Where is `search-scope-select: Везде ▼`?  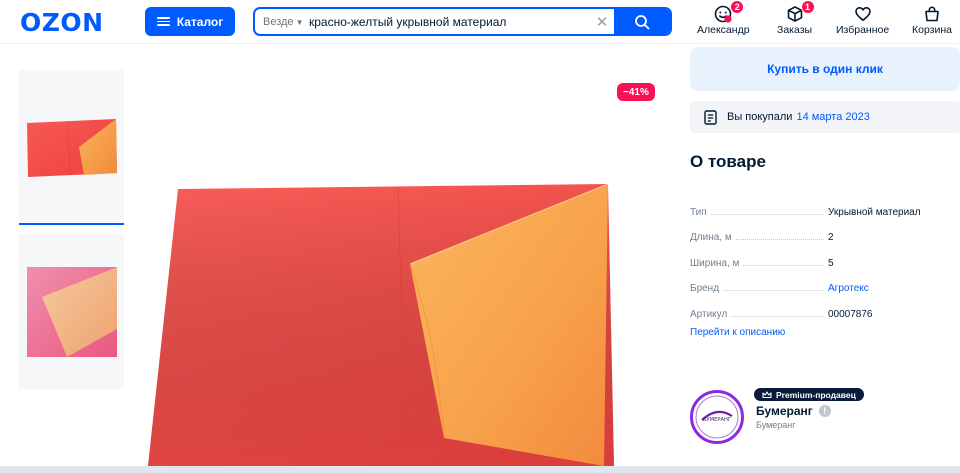
search-scope-select: Везде ▼ is located at coordinates (282, 22).